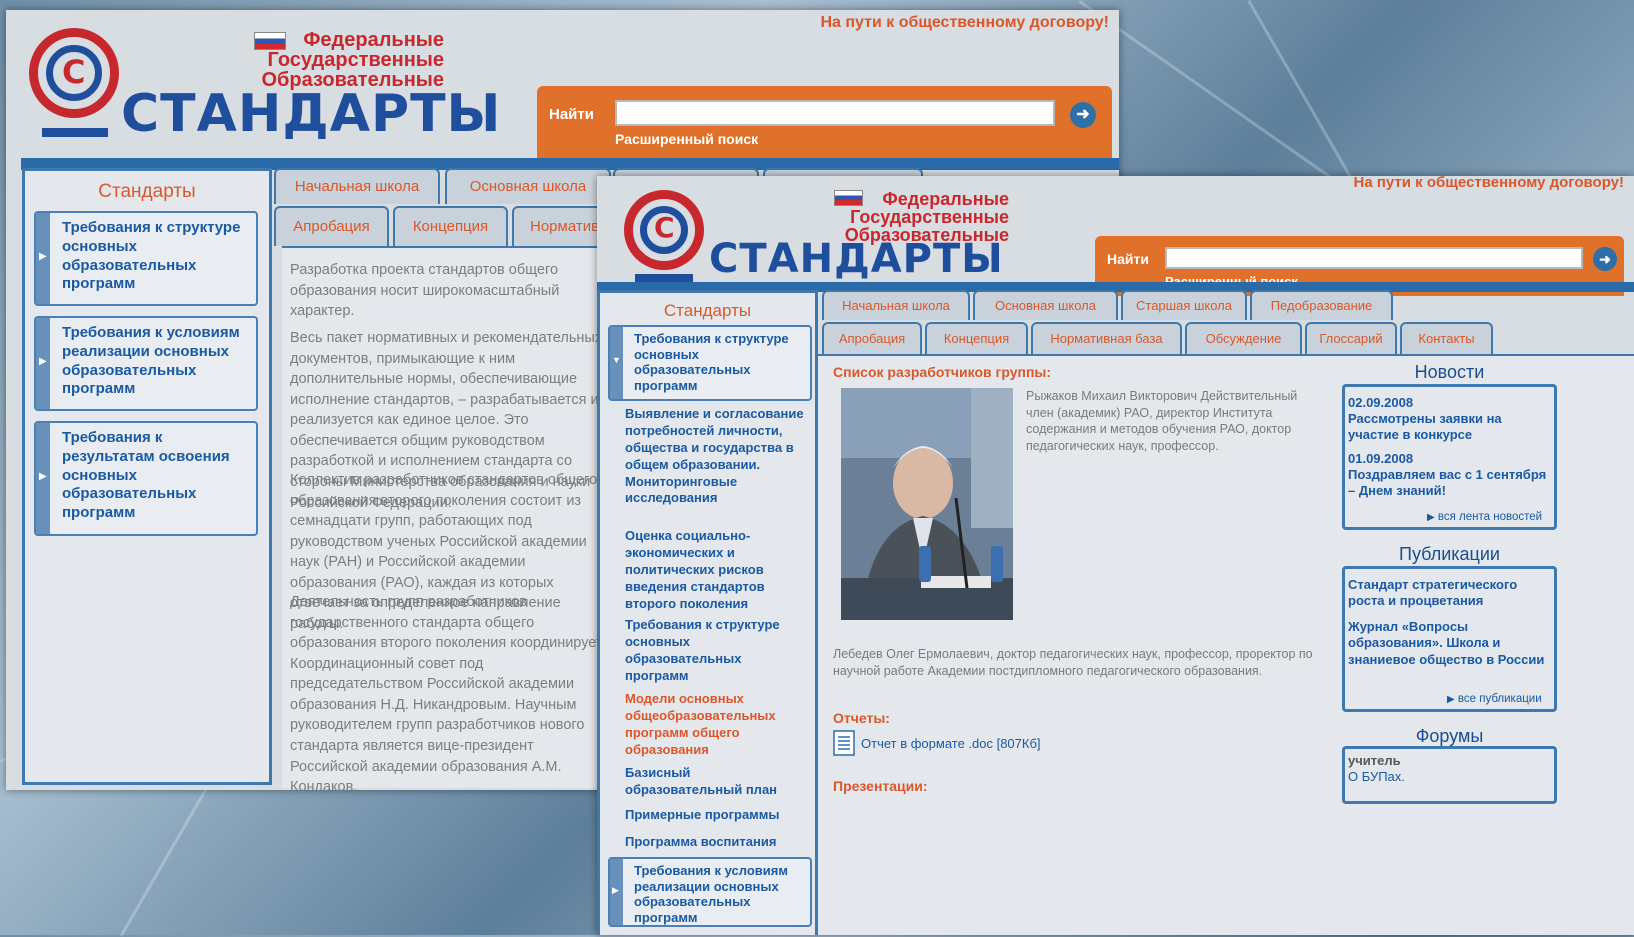  Describe the element at coordinates (1449, 372) in the screenshot. I see `news-title: Новости` at that location.